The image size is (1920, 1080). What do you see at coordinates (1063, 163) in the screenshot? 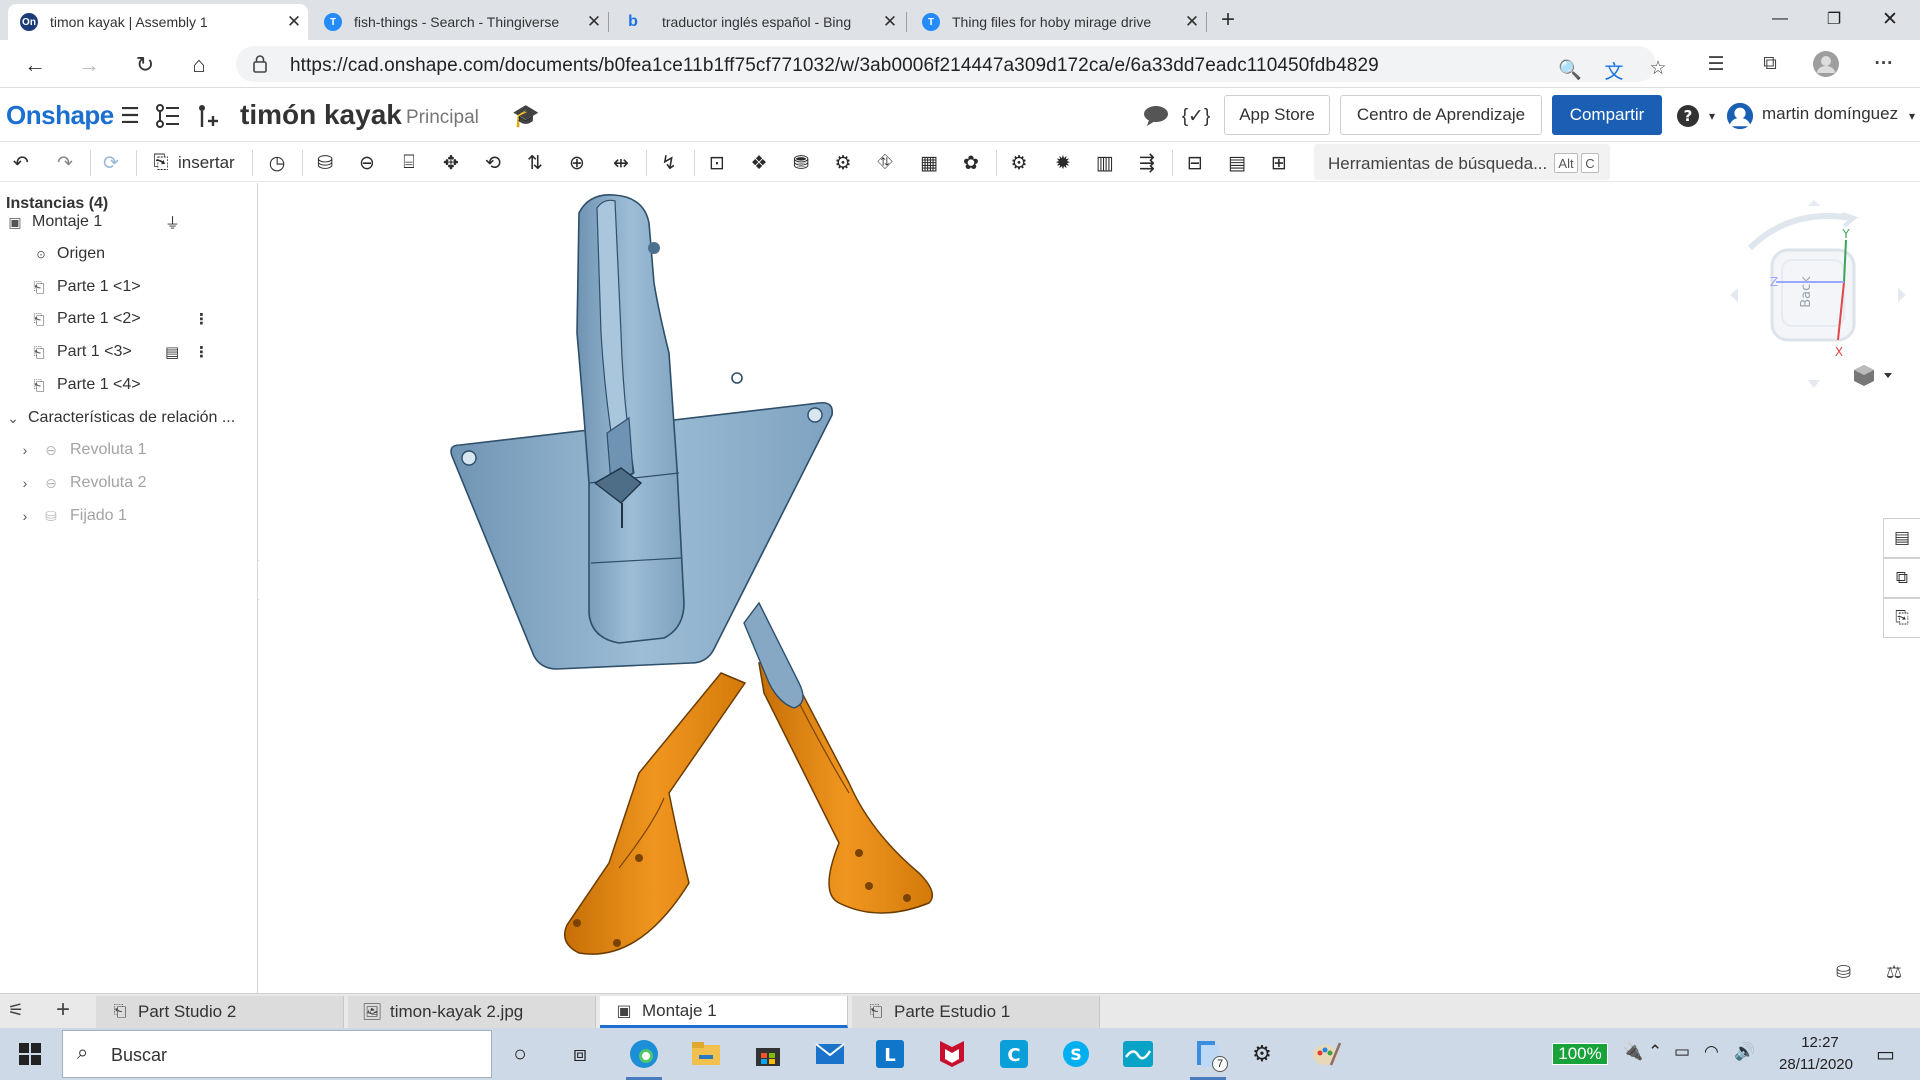
I see `explode-icon: ✹` at bounding box center [1063, 163].